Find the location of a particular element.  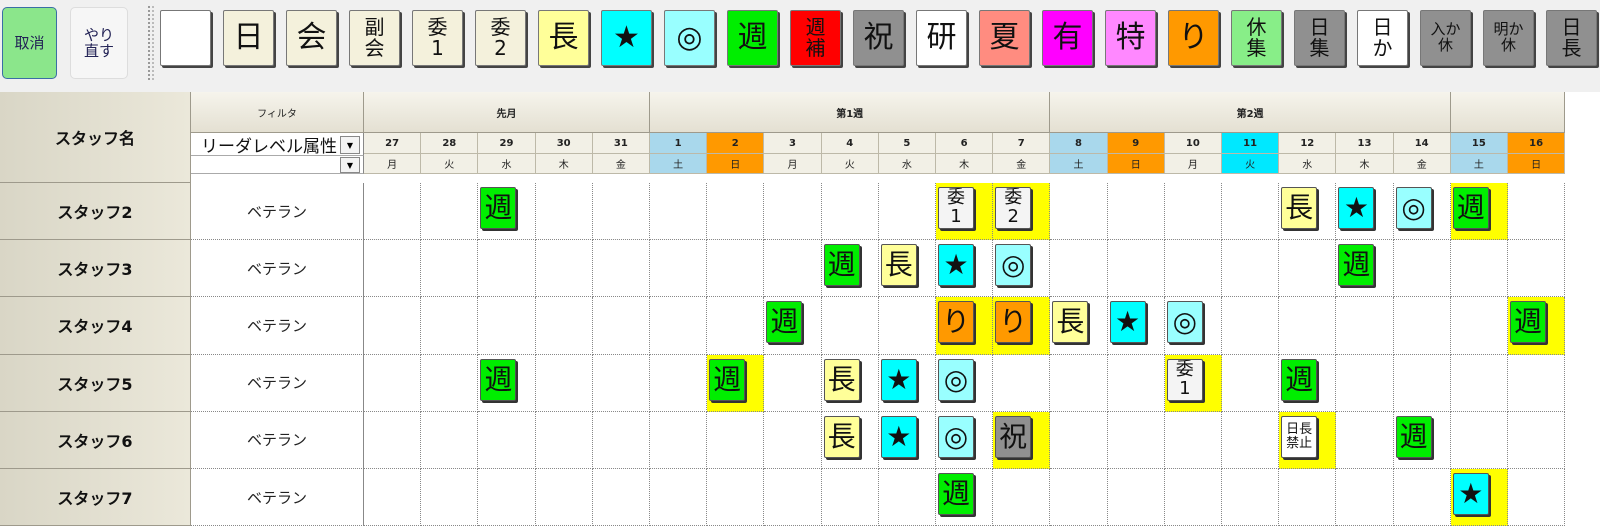

tool-button: 有 is located at coordinates (1067, 38).